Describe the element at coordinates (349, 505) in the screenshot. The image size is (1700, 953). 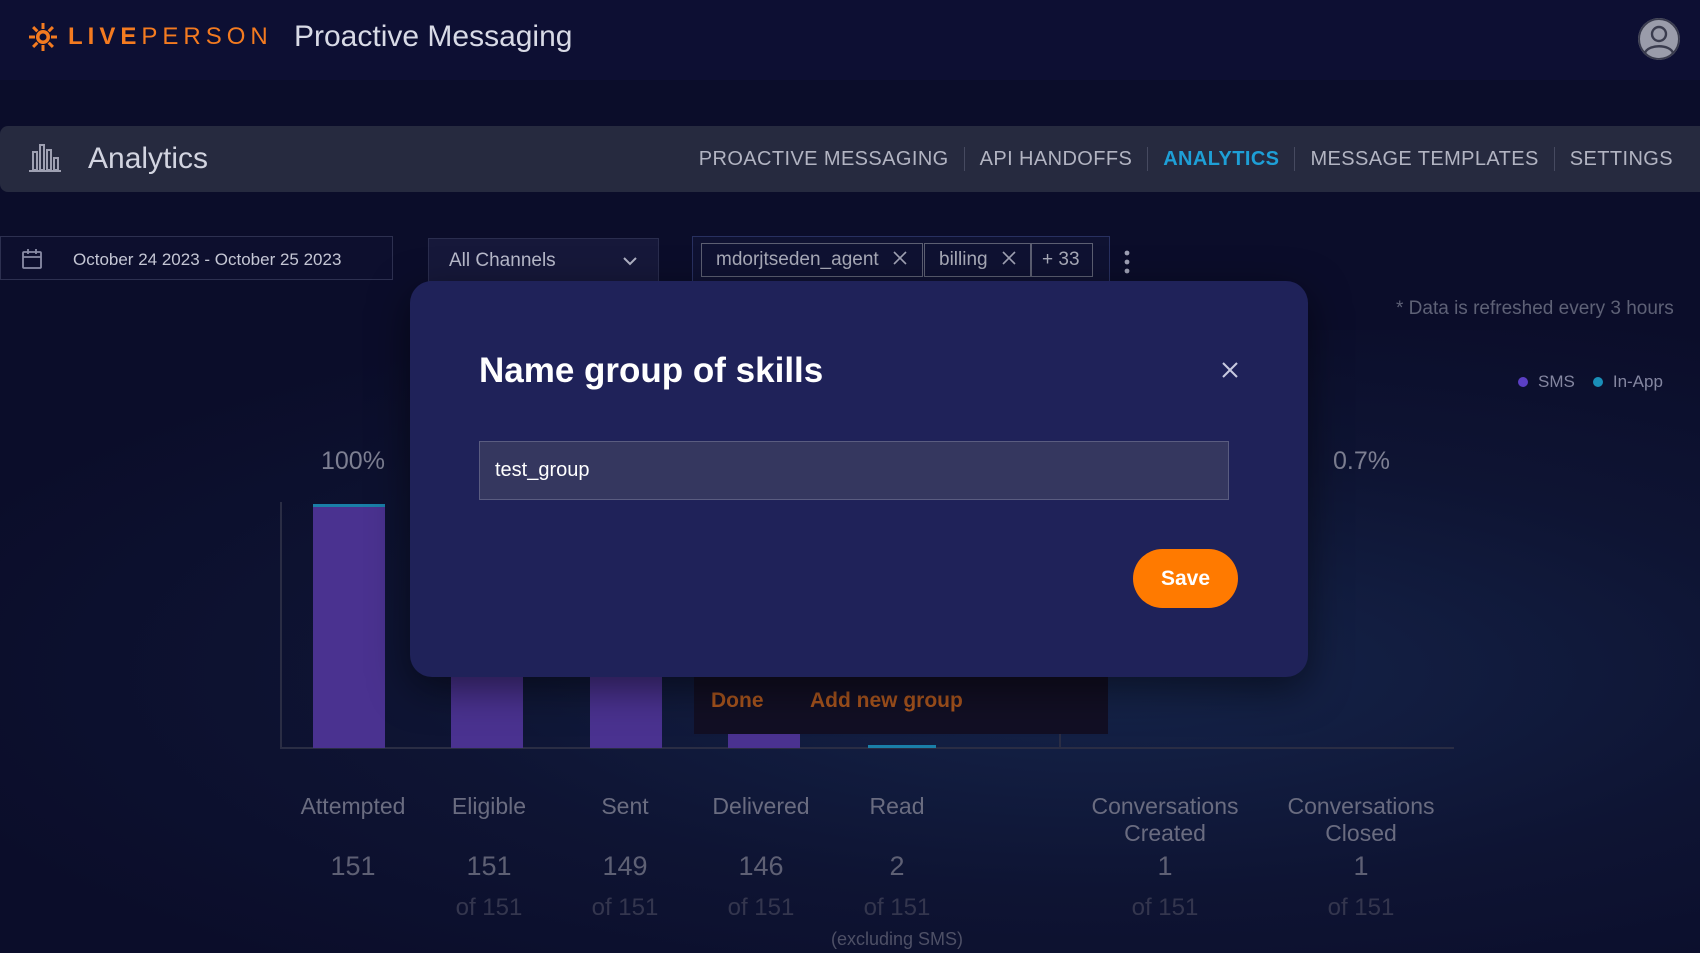
I see `bar-attempted-inapp` at that location.